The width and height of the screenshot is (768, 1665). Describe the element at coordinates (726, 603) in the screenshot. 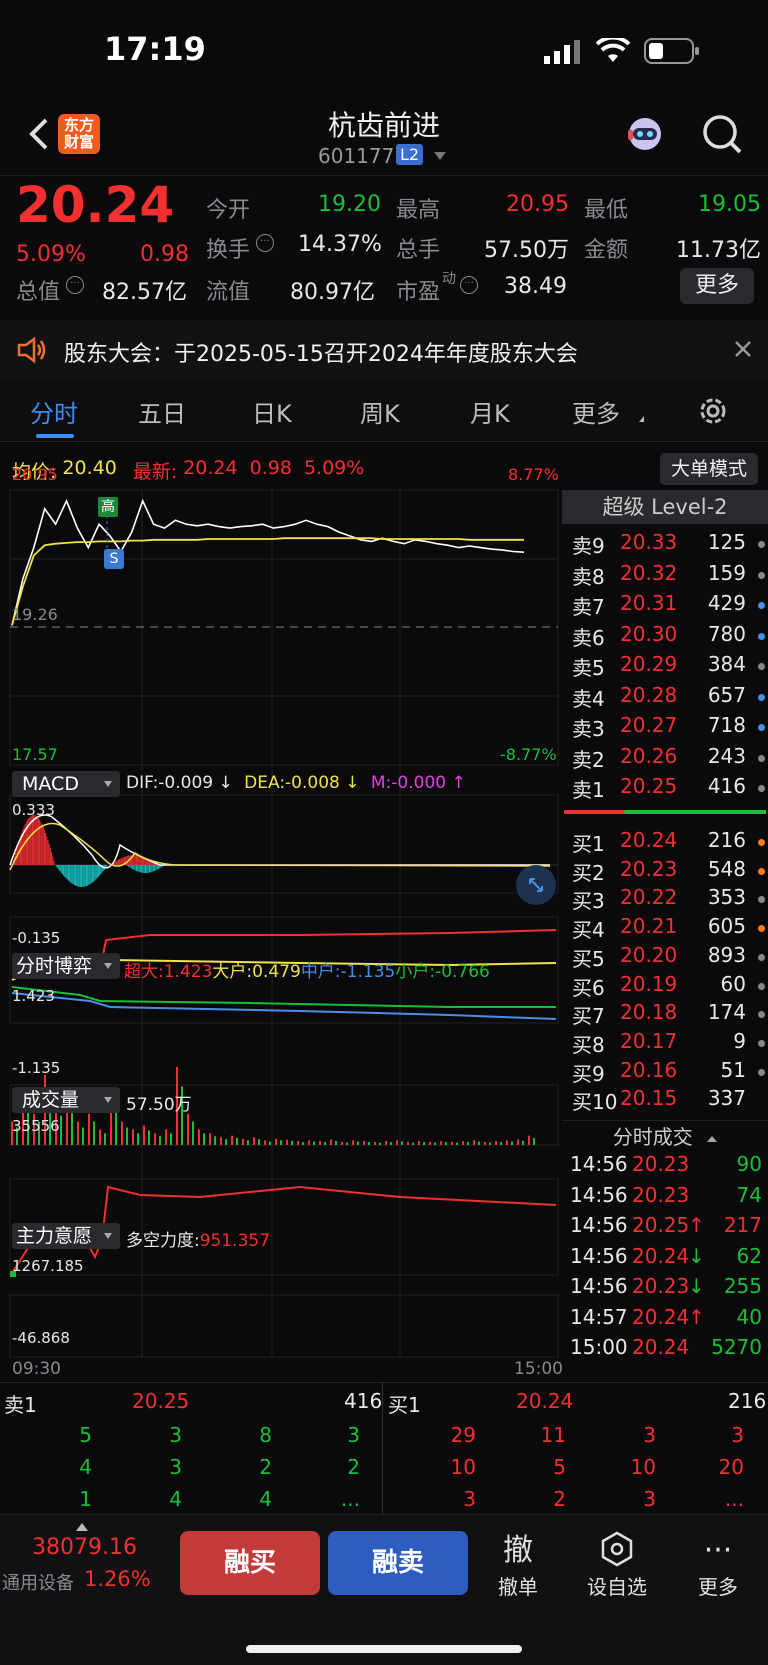

I see `ask-volume: 429` at that location.